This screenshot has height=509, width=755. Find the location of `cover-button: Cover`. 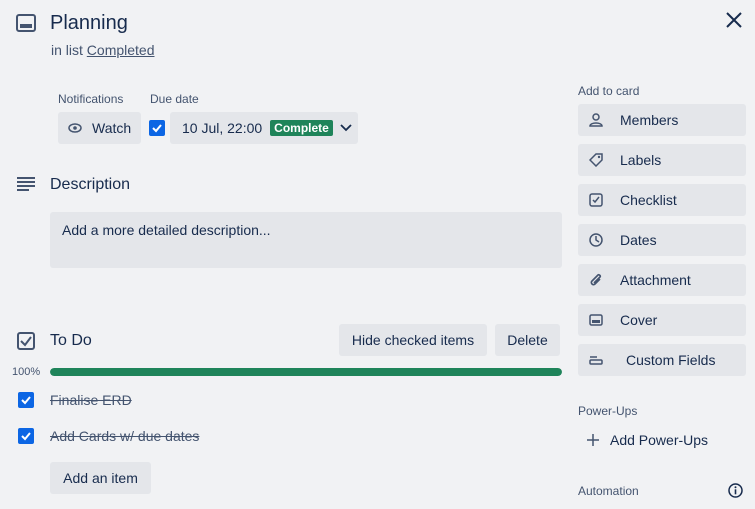

cover-button: Cover is located at coordinates (662, 320).